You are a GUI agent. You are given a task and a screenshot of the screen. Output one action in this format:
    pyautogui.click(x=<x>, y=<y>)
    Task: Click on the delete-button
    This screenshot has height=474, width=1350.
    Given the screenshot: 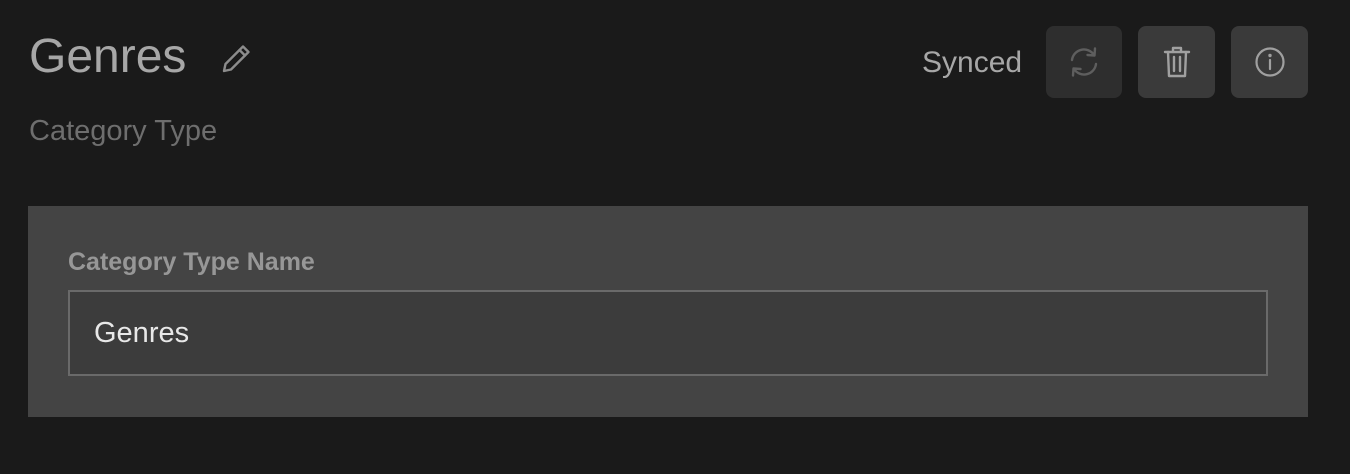 What is the action you would take?
    pyautogui.click(x=1176, y=62)
    